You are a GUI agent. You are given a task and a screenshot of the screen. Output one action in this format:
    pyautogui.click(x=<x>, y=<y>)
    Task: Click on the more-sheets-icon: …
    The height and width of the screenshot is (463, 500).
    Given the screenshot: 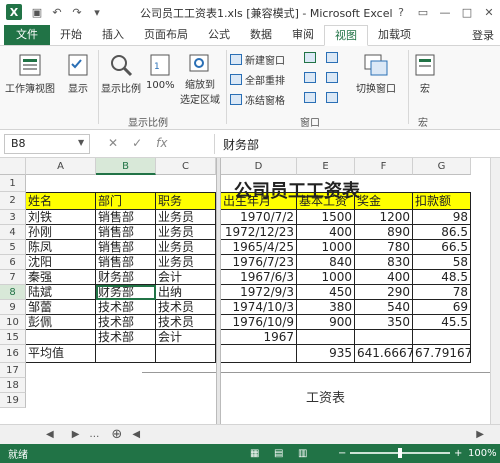 What is the action you would take?
    pyautogui.click(x=94, y=434)
    